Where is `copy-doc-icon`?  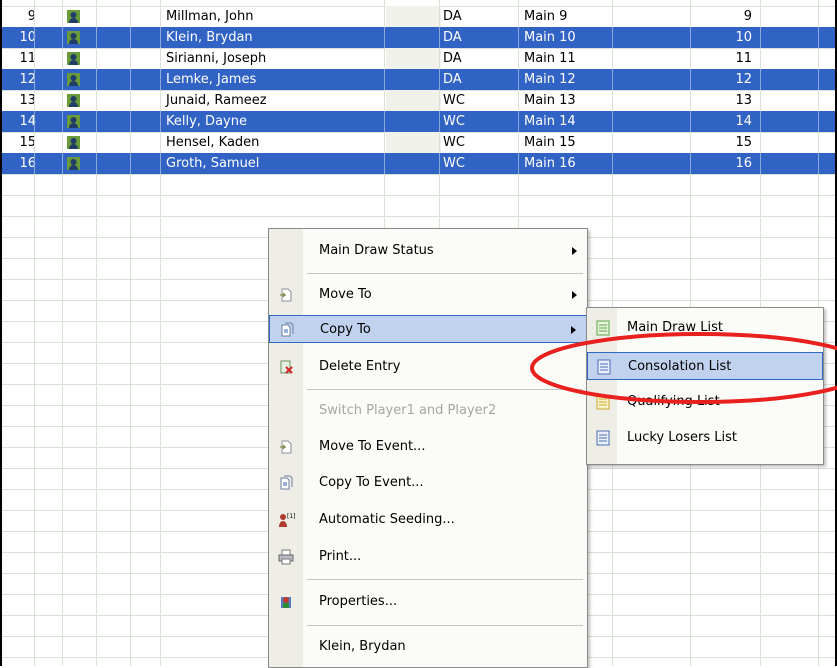
copy-doc-icon is located at coordinates (287, 330).